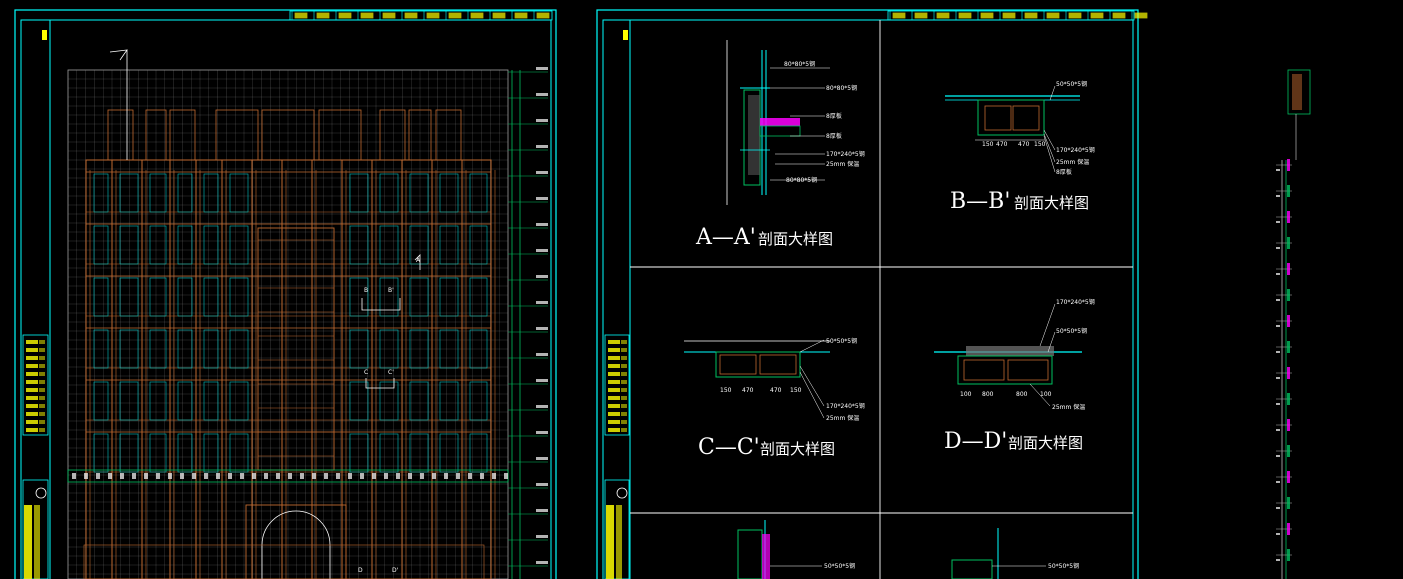 This screenshot has height=579, width=1403. I want to click on callout-b-3: 25mm 保温, so click(1072, 162).